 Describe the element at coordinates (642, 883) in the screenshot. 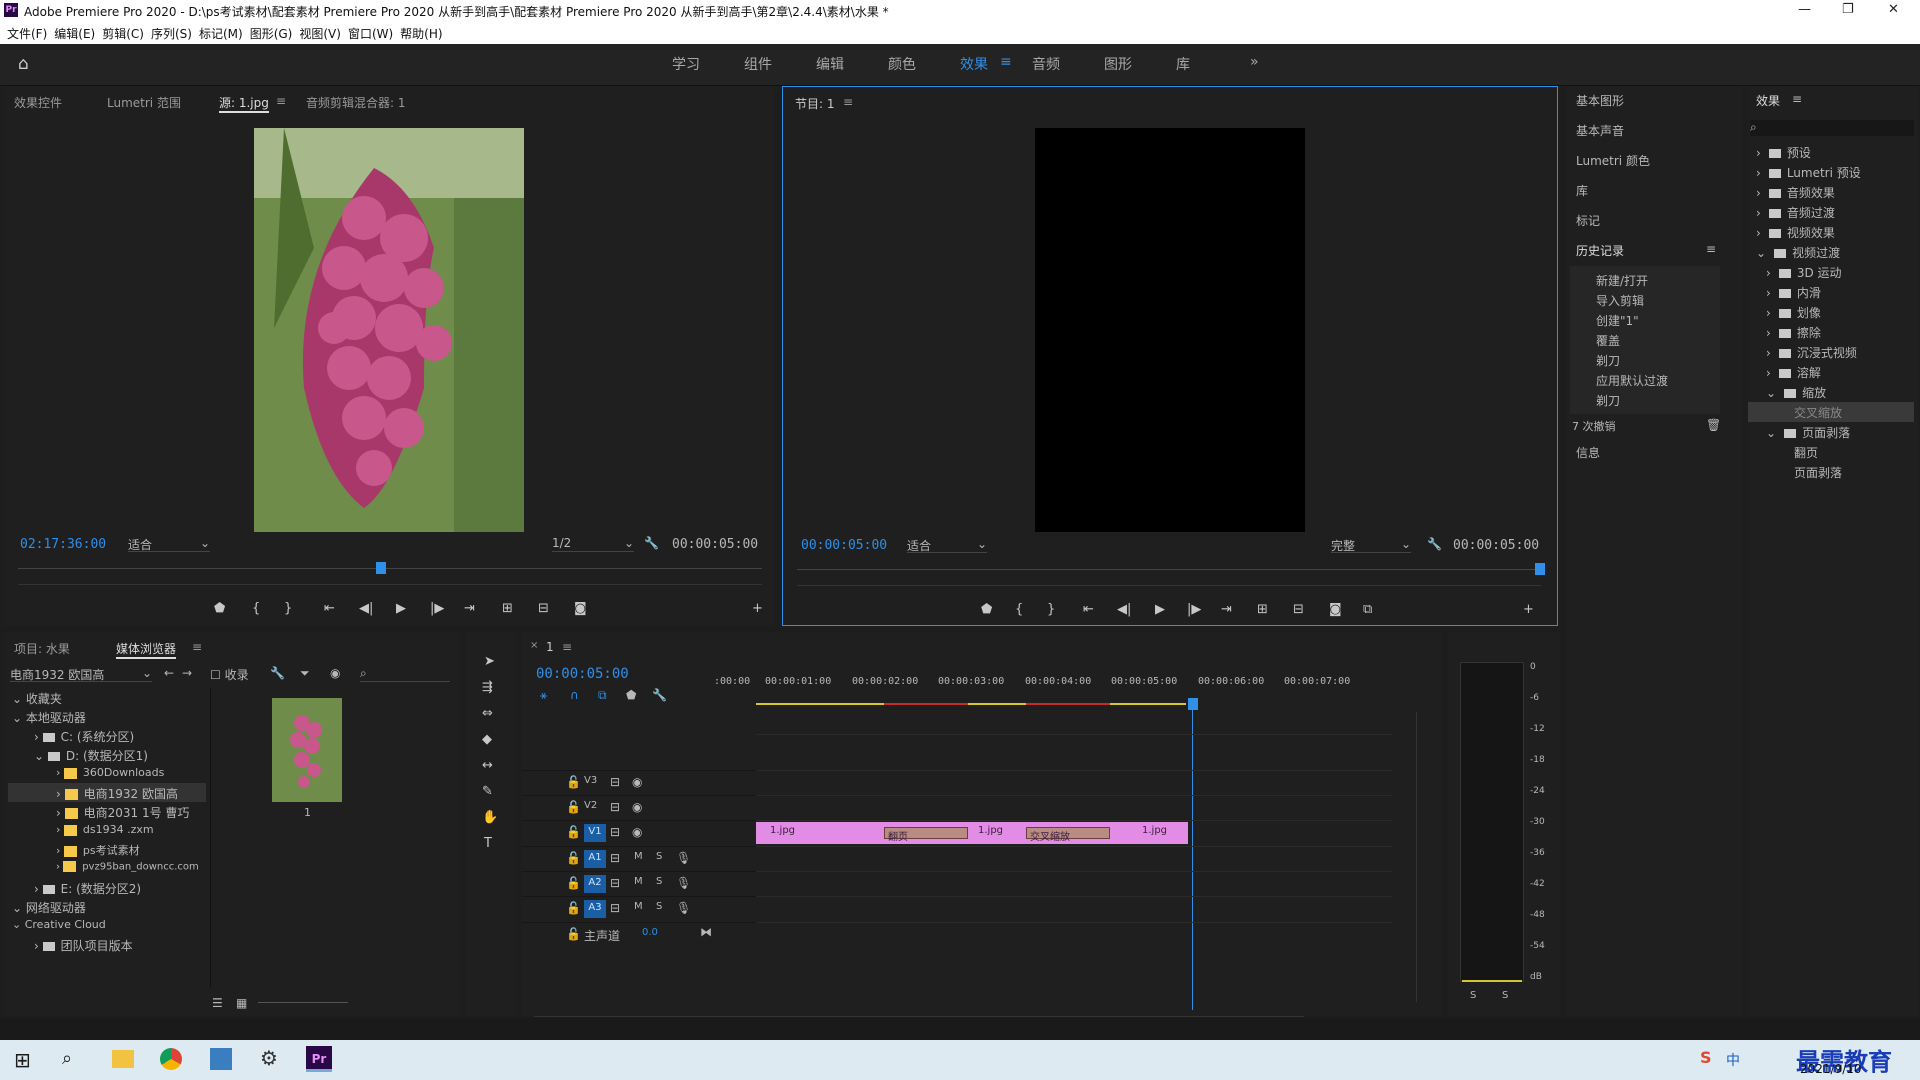

I see `track-header-a2: 🔓 A2 ⊟ M S 🎙` at that location.